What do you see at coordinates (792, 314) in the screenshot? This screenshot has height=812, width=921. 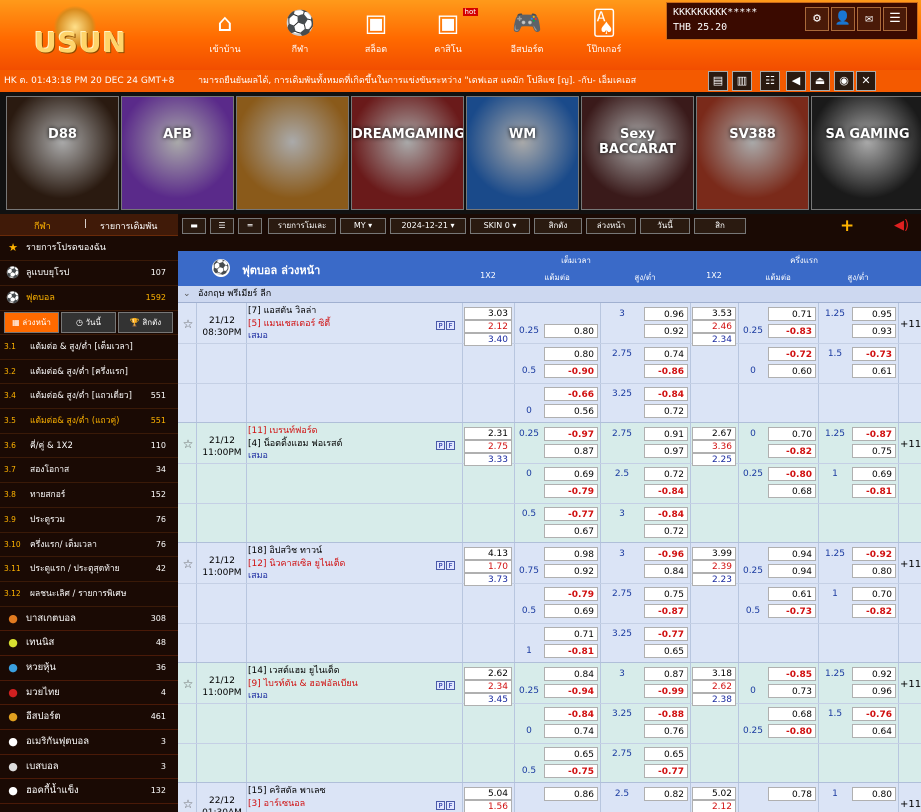 I see `fh-odds-home: 0.71` at bounding box center [792, 314].